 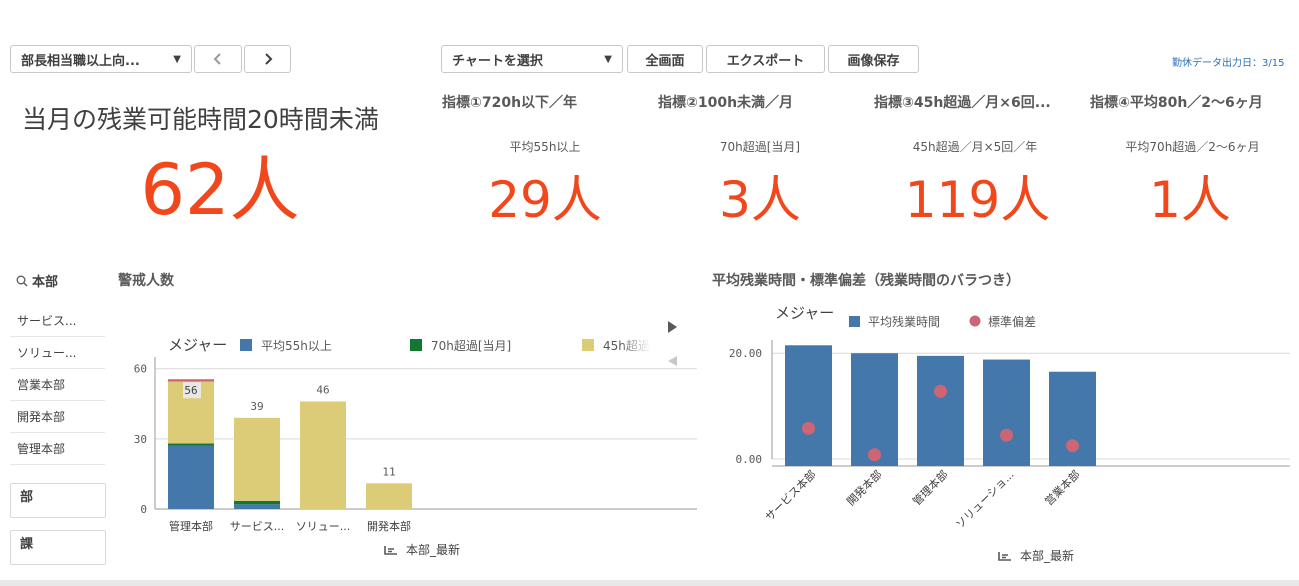 What do you see at coordinates (322, 389) in the screenshot?
I see `bar-total-label: 46` at bounding box center [322, 389].